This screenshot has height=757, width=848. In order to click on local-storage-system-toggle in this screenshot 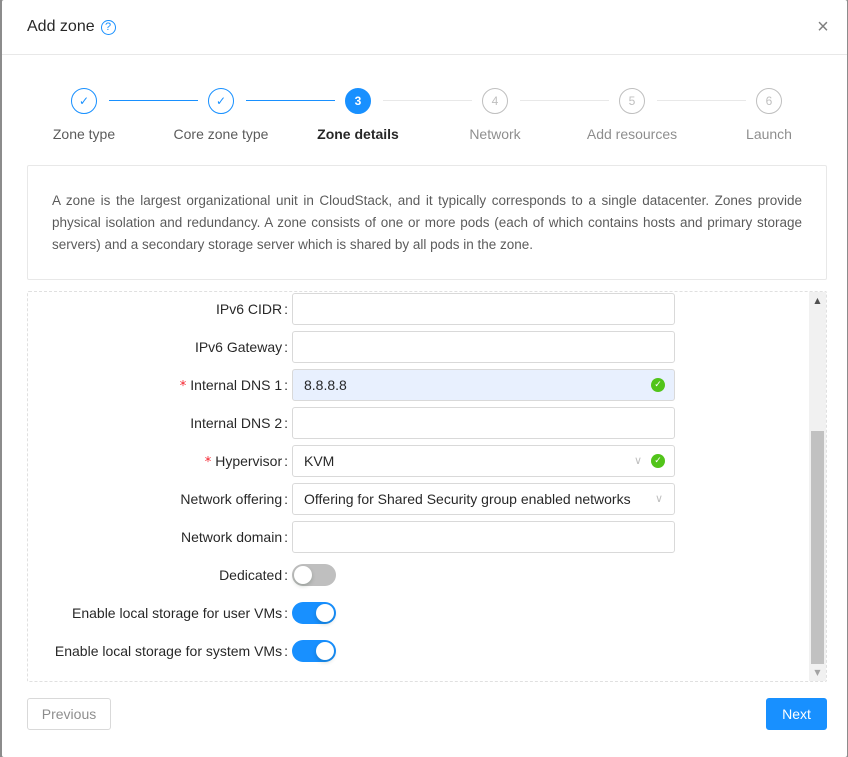, I will do `click(314, 651)`.